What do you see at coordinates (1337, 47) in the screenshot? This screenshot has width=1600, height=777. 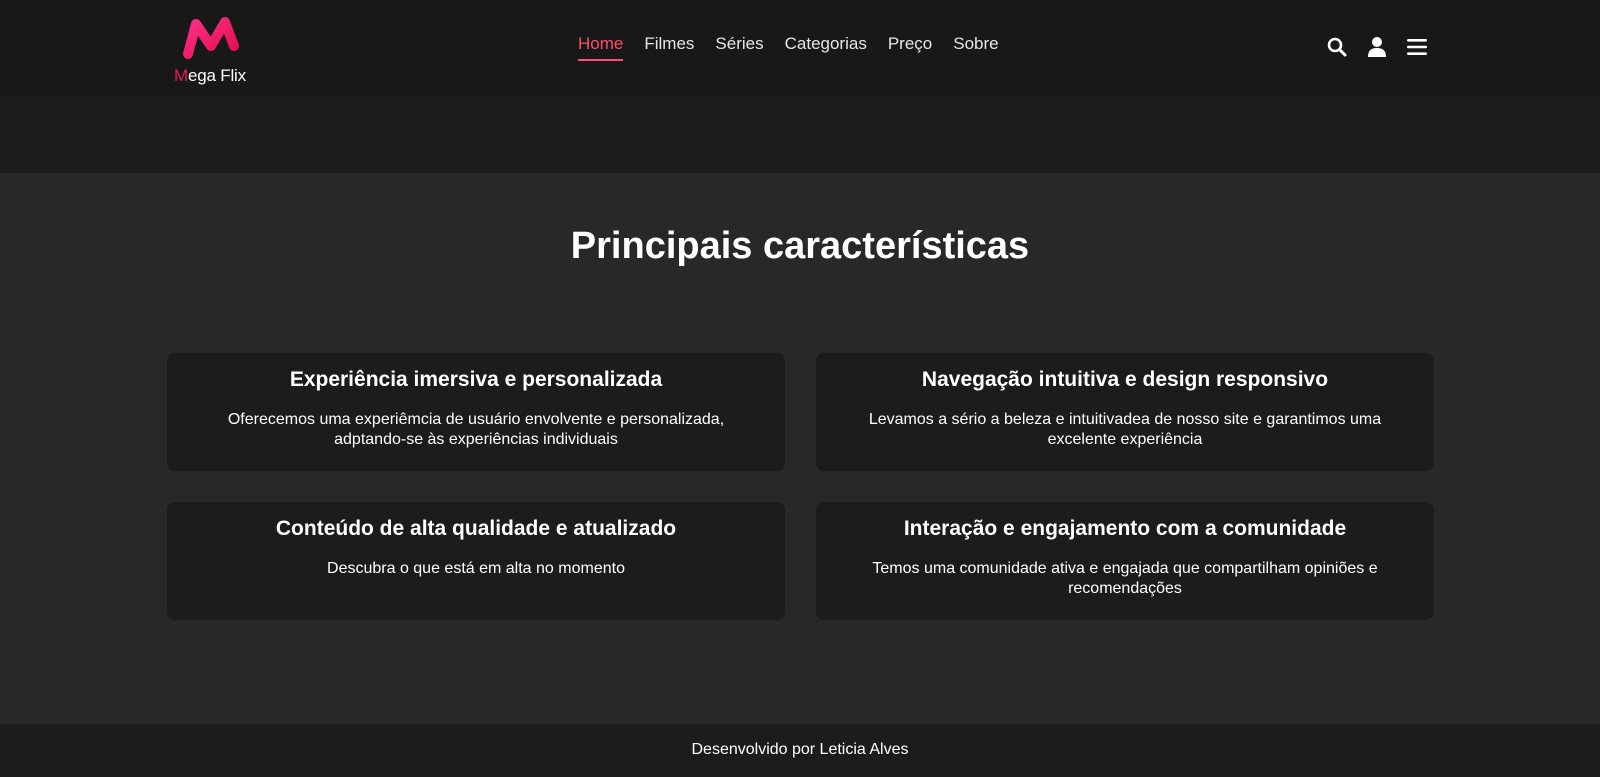 I see `search-icon` at bounding box center [1337, 47].